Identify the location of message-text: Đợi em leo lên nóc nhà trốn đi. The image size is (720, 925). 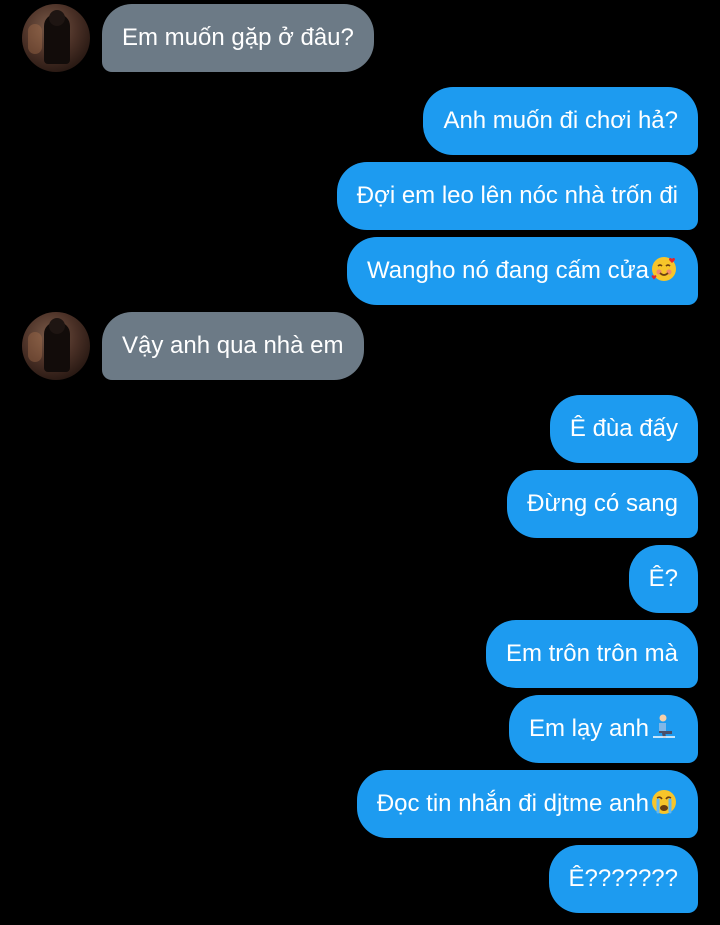
(517, 195).